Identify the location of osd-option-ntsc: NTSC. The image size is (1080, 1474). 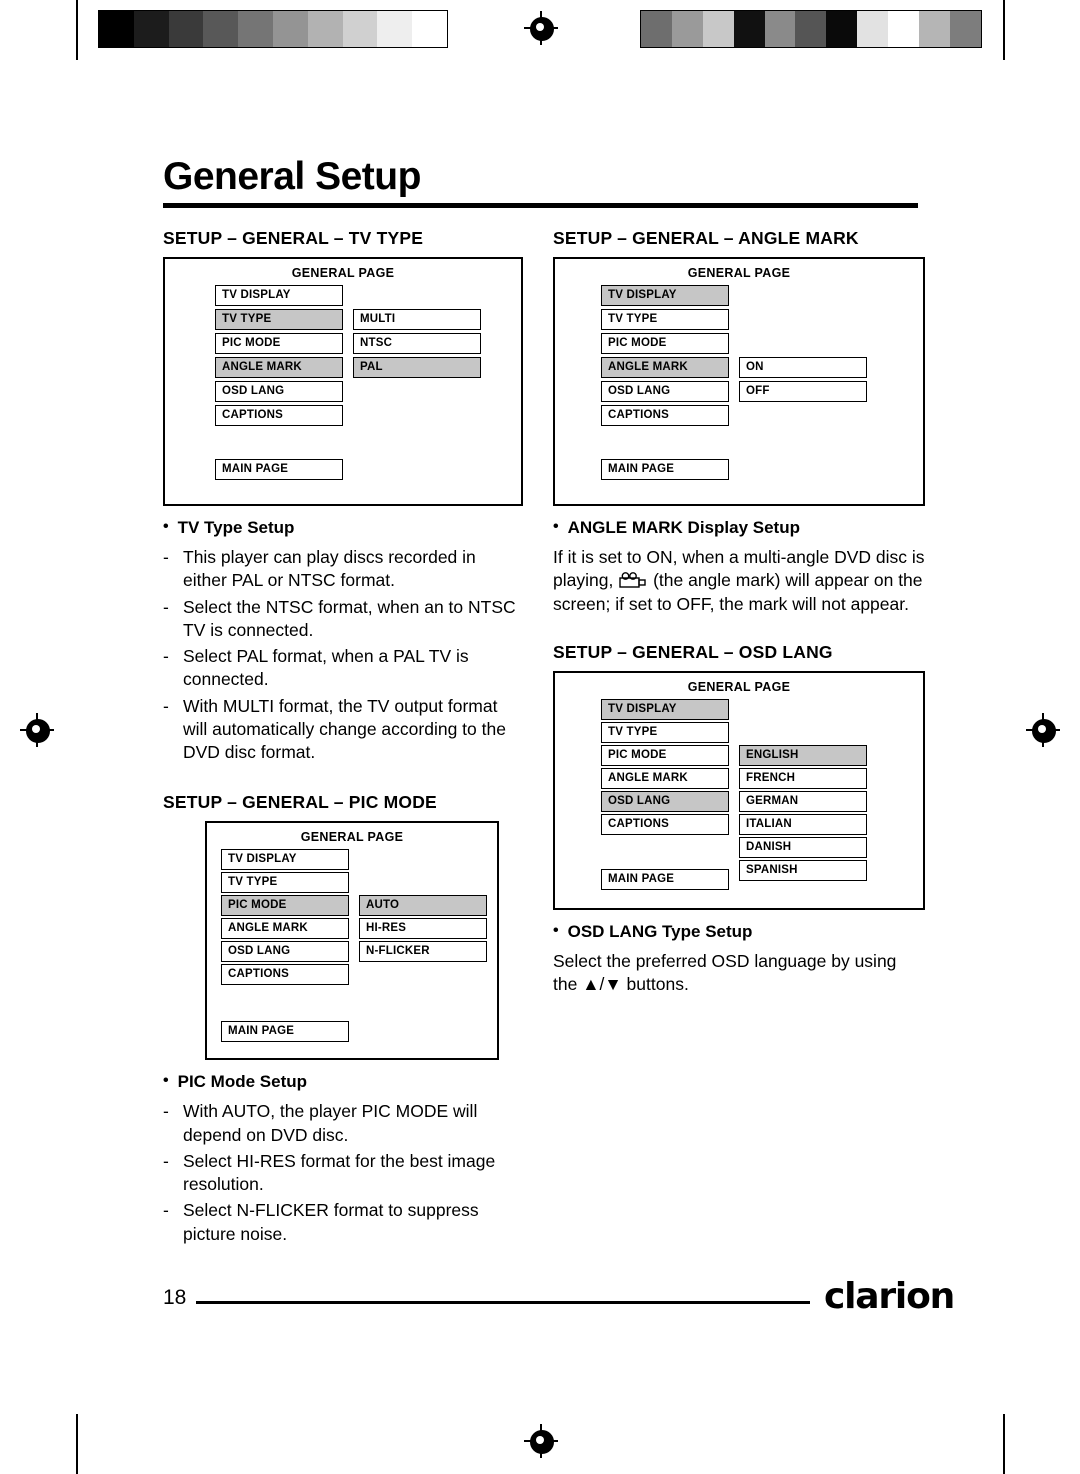
(417, 343).